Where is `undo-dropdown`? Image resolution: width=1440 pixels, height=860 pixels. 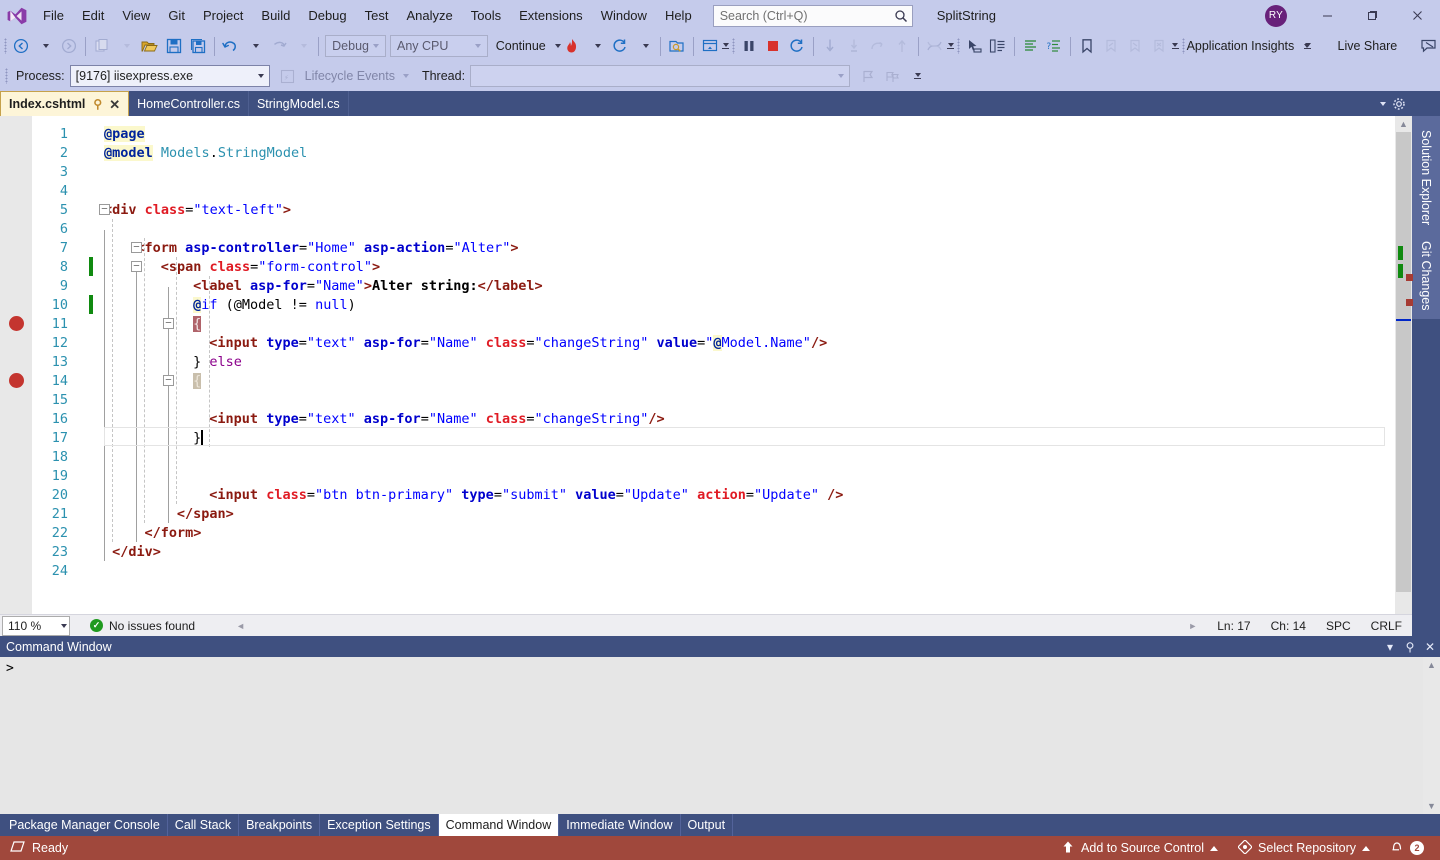
undo-dropdown is located at coordinates (254, 46).